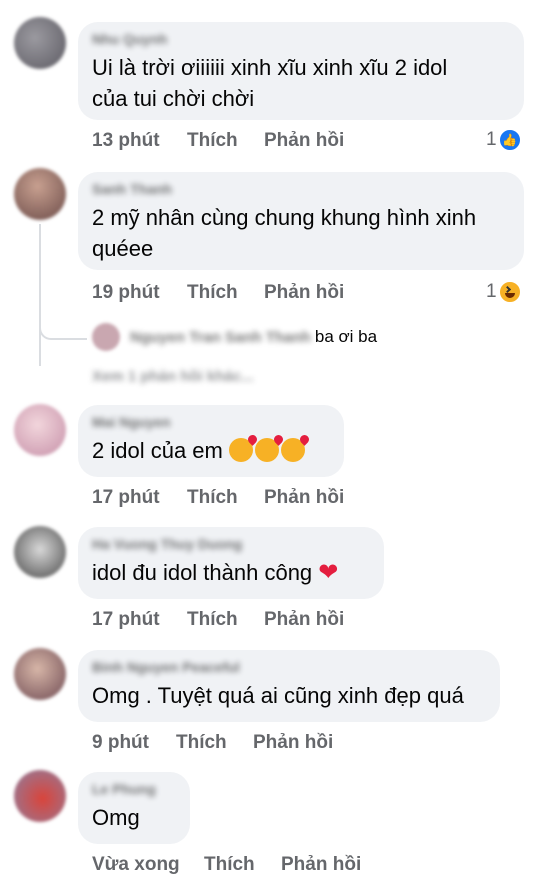 This screenshot has height=878, width=540. What do you see at coordinates (301, 189) in the screenshot?
I see `comment-author: Sanh Thanh` at bounding box center [301, 189].